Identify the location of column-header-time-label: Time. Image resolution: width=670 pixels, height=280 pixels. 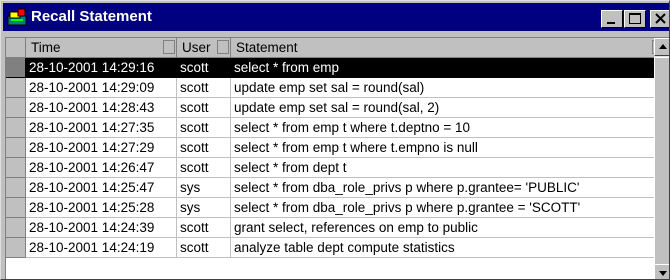
(46, 47).